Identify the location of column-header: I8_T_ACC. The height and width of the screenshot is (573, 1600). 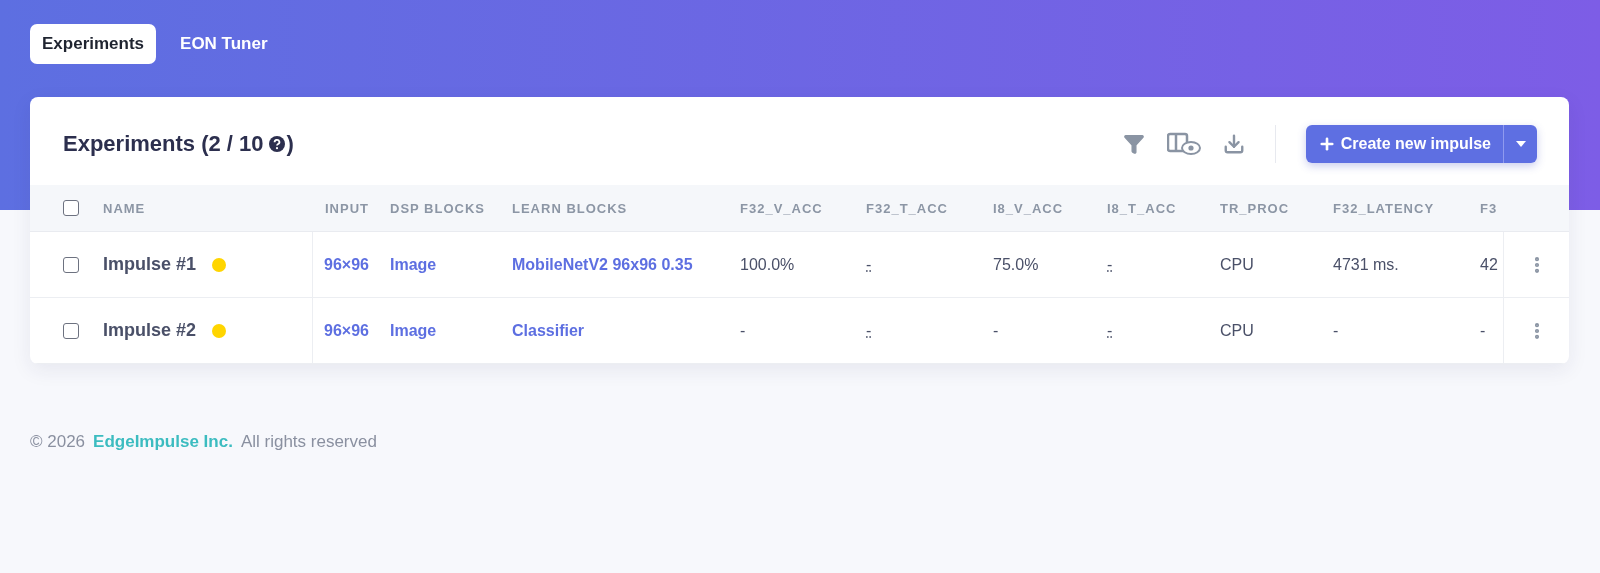
(1163, 208).